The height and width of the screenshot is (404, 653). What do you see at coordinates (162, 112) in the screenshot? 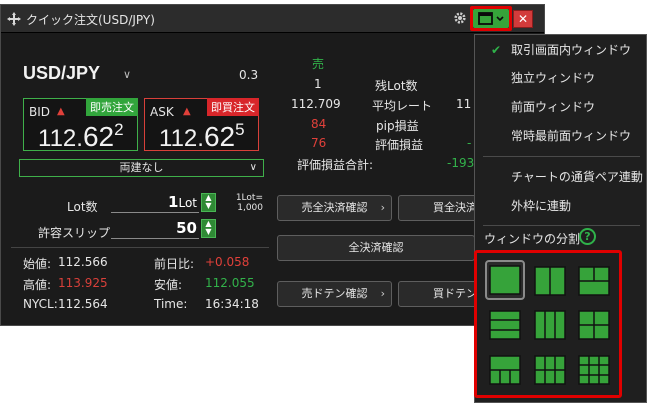
I see `ask-label: ASK` at bounding box center [162, 112].